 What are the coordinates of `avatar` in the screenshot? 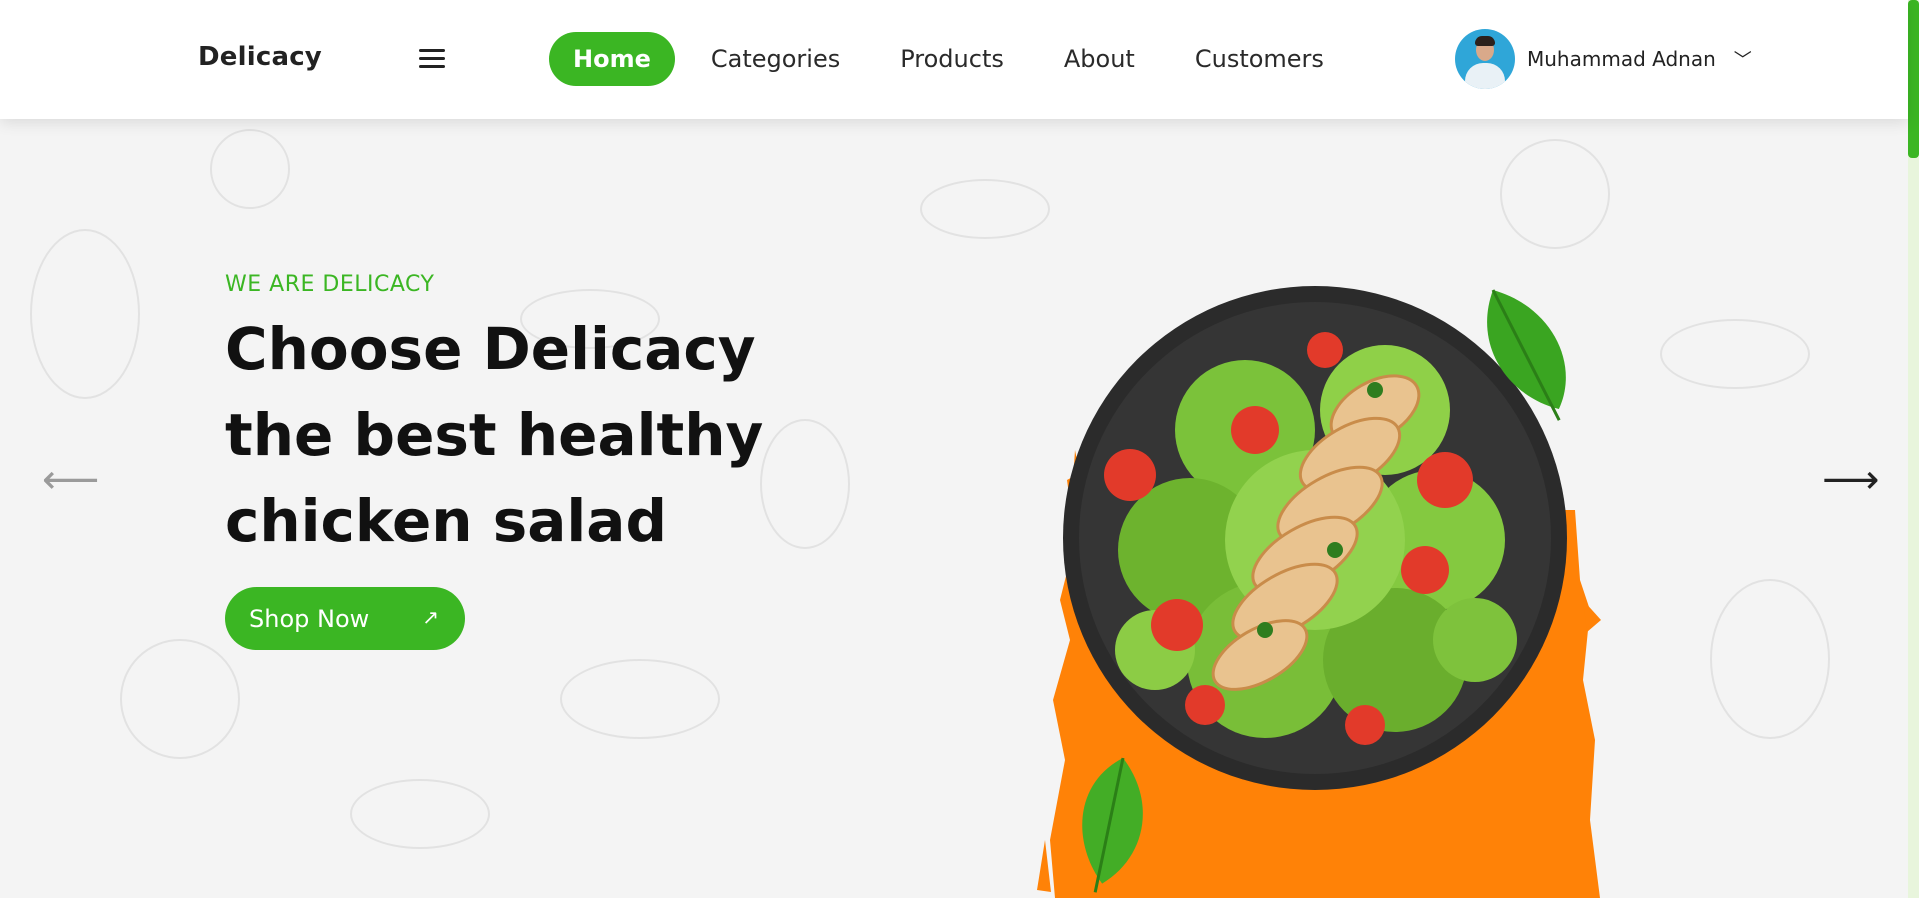 It's located at (1485, 59).